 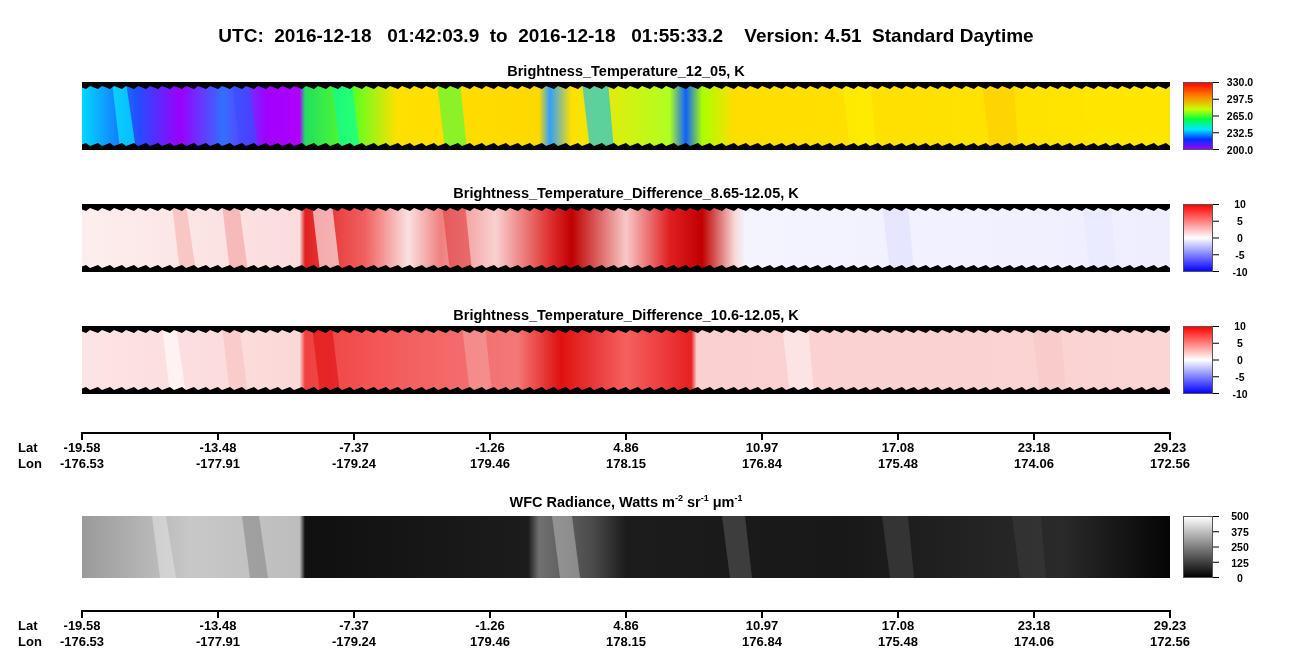 I want to click on panel-title: Brightness_Temperature_Difference_8.65-12.05, K, so click(x=626, y=193).